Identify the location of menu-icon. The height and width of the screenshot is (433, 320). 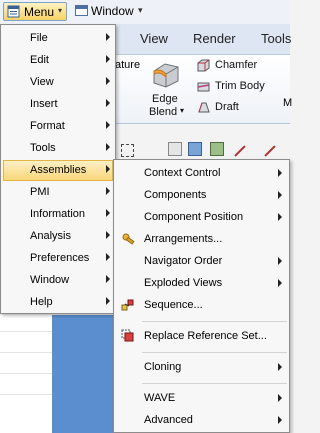
(13, 11).